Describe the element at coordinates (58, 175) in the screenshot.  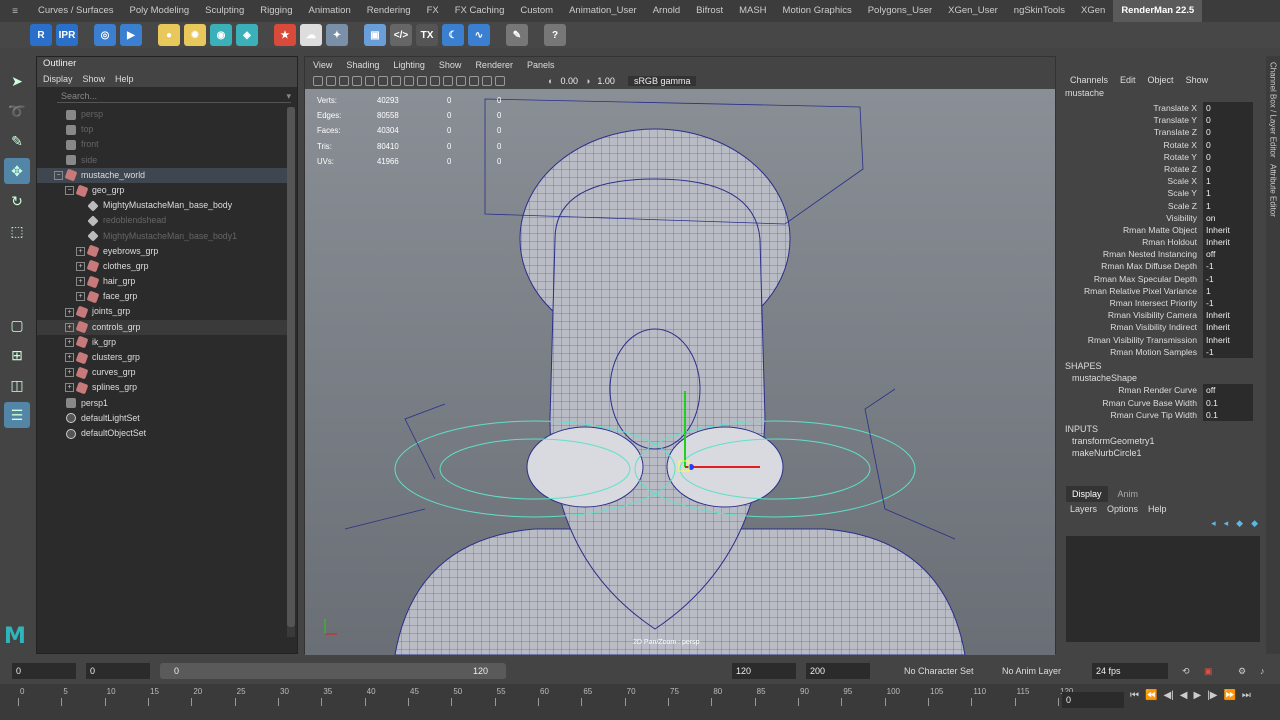
I see `collapse-icon: −` at that location.